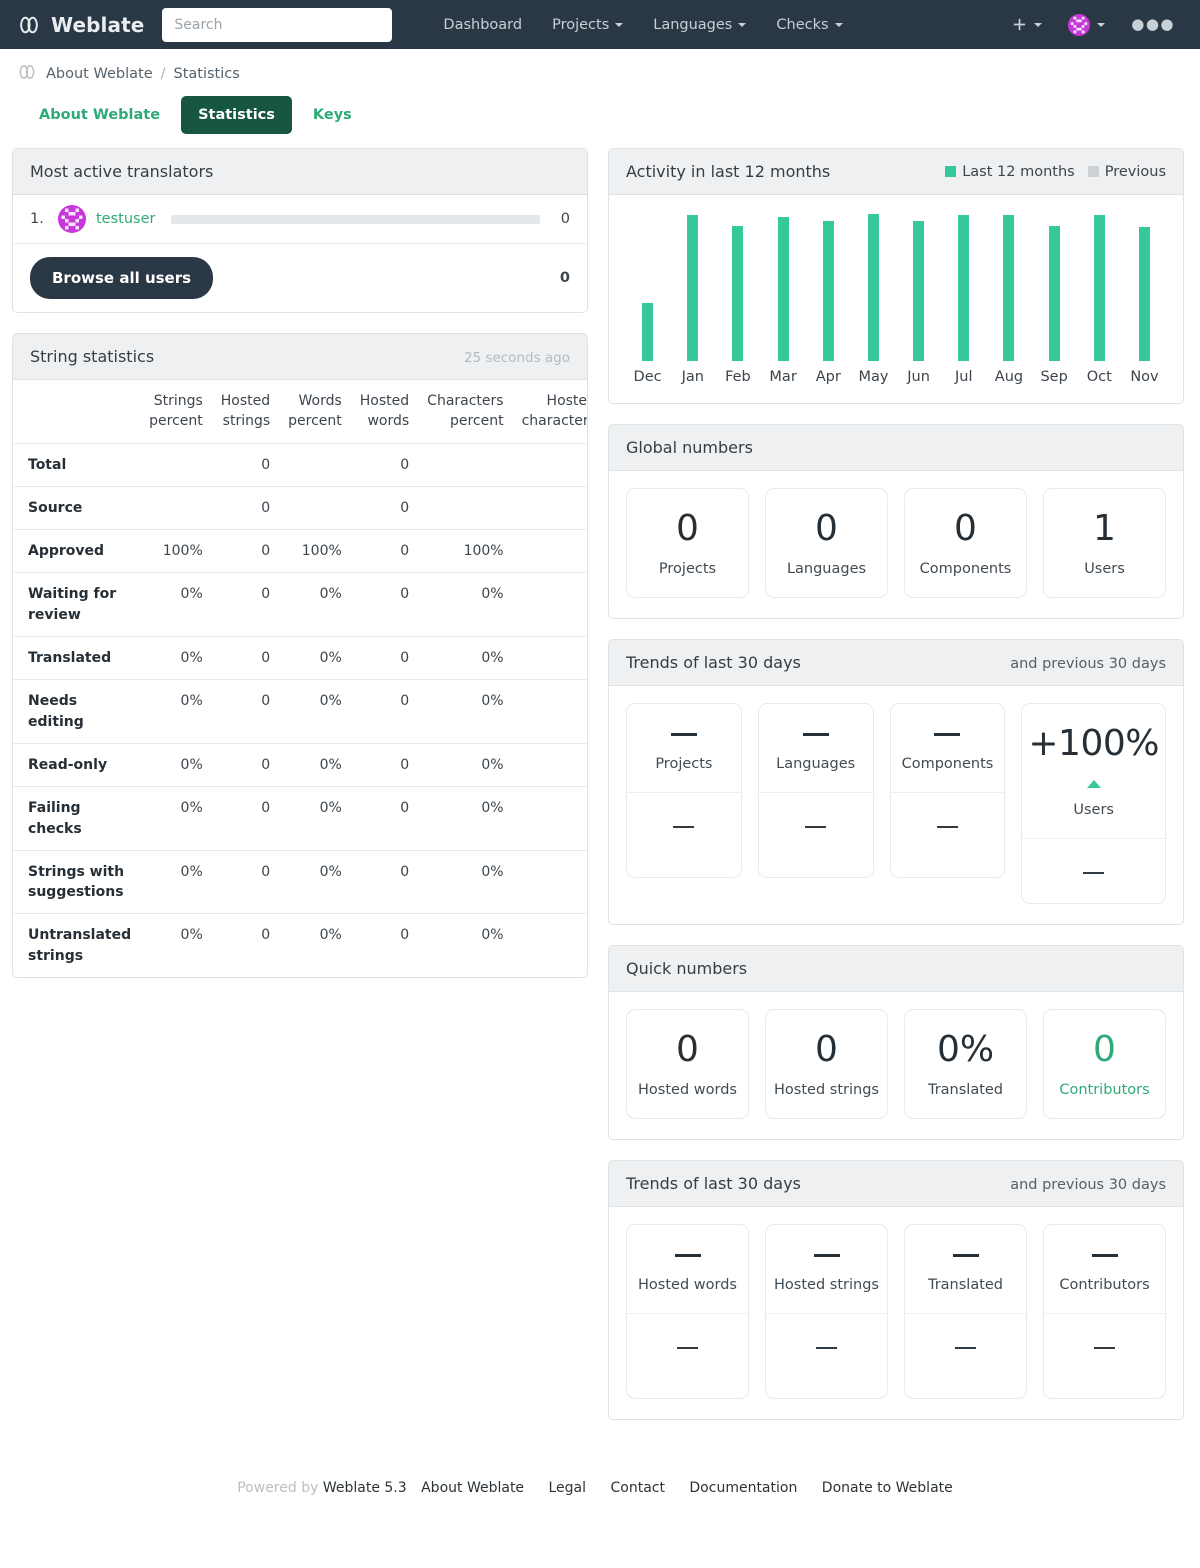 The height and width of the screenshot is (1568, 1200). Describe the element at coordinates (1104, 1285) in the screenshot. I see `trend-label: Contributors` at that location.